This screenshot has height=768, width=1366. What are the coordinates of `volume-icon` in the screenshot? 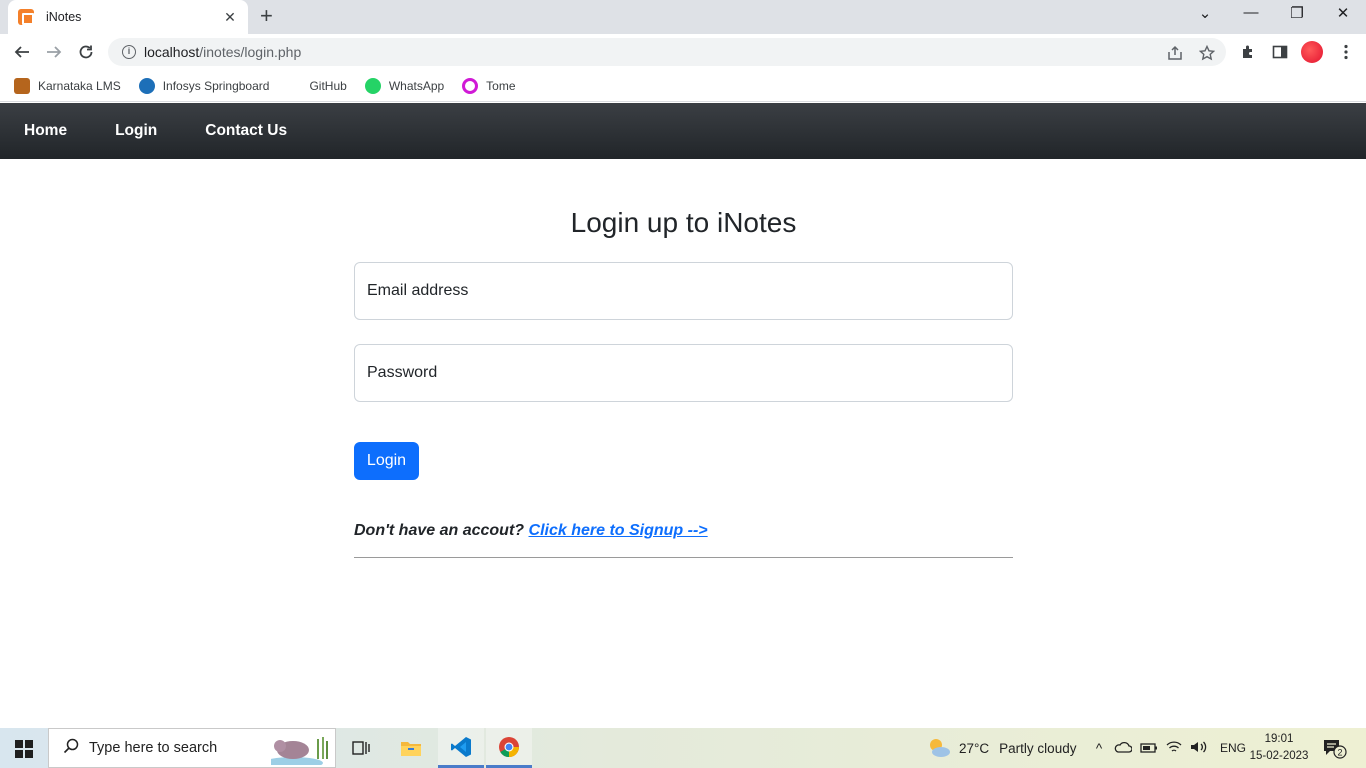 It's located at (1199, 748).